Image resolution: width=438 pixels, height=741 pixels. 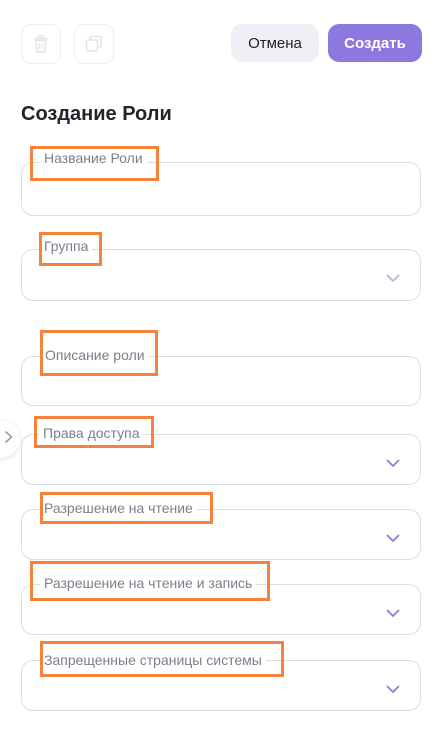 I want to click on copy-button, so click(x=94, y=44).